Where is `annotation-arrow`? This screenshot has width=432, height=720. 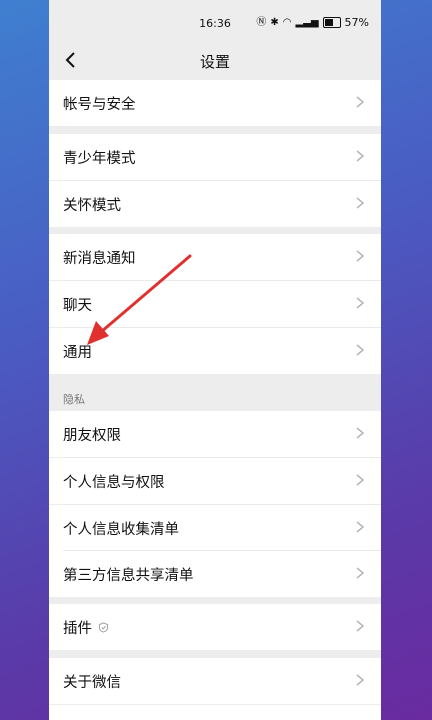 annotation-arrow is located at coordinates (139, 299).